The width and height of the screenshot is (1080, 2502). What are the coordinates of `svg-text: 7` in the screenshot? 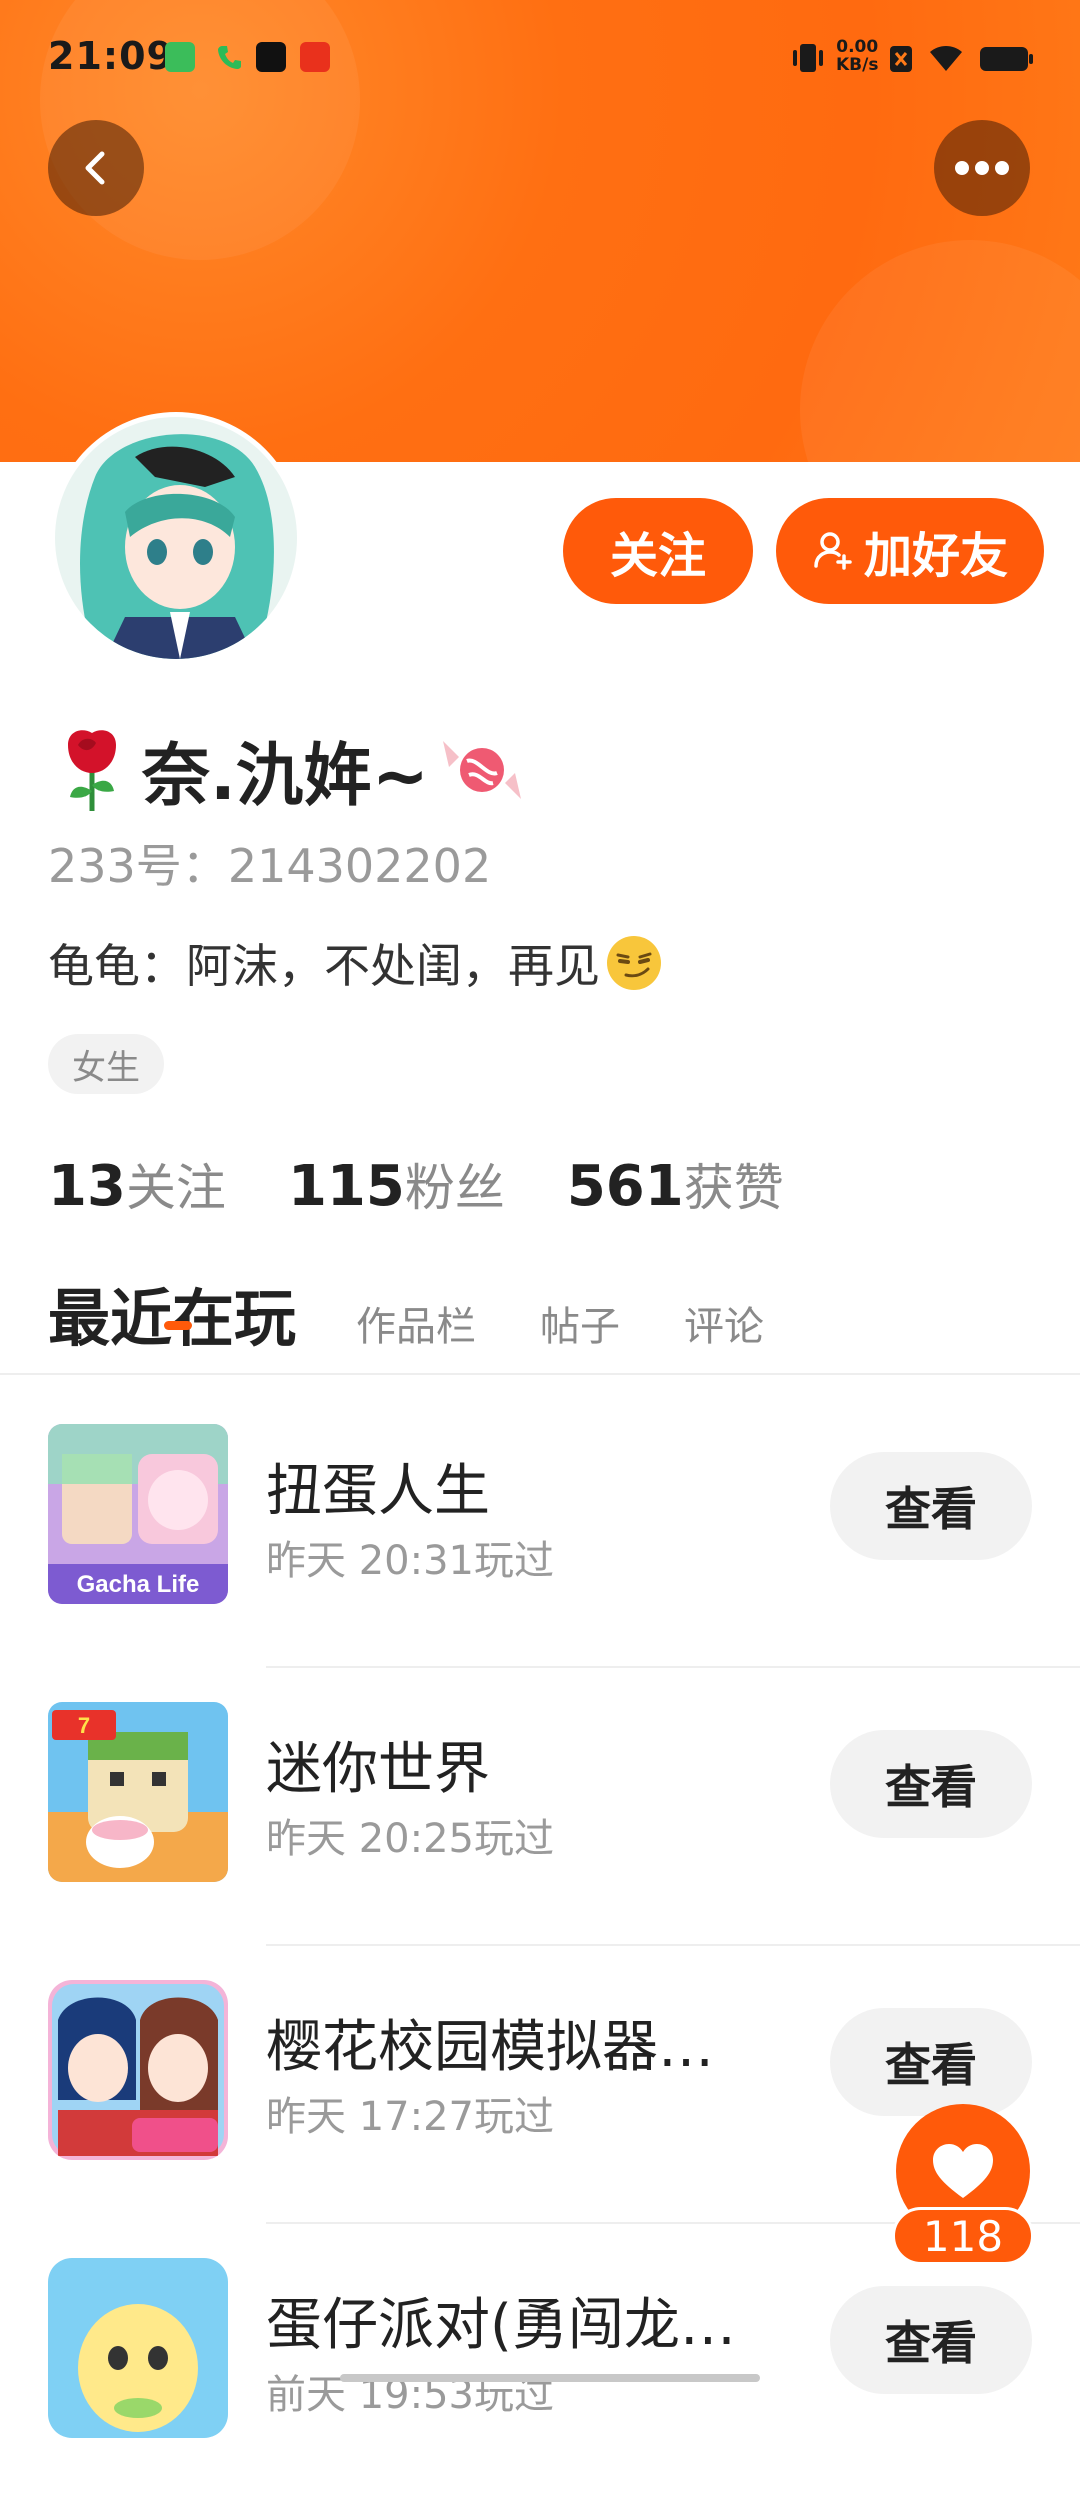 It's located at (84, 1725).